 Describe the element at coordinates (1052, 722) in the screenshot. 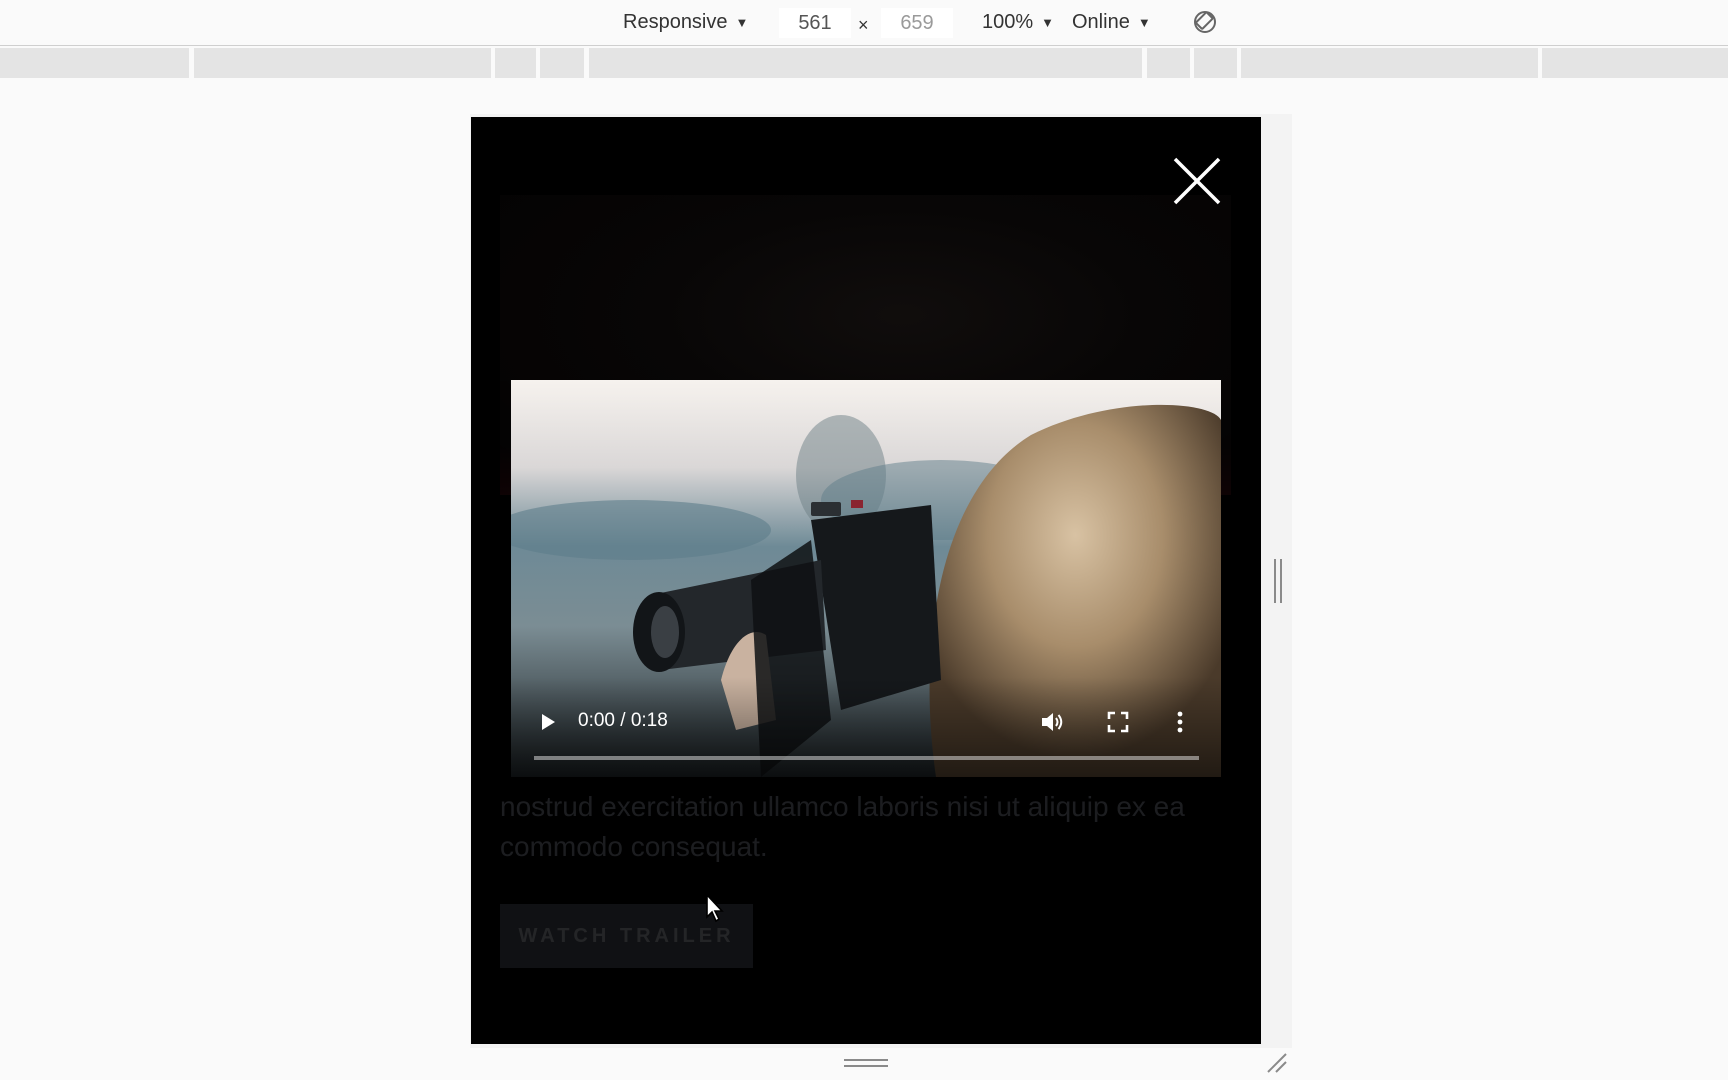

I see `volume-icon` at that location.